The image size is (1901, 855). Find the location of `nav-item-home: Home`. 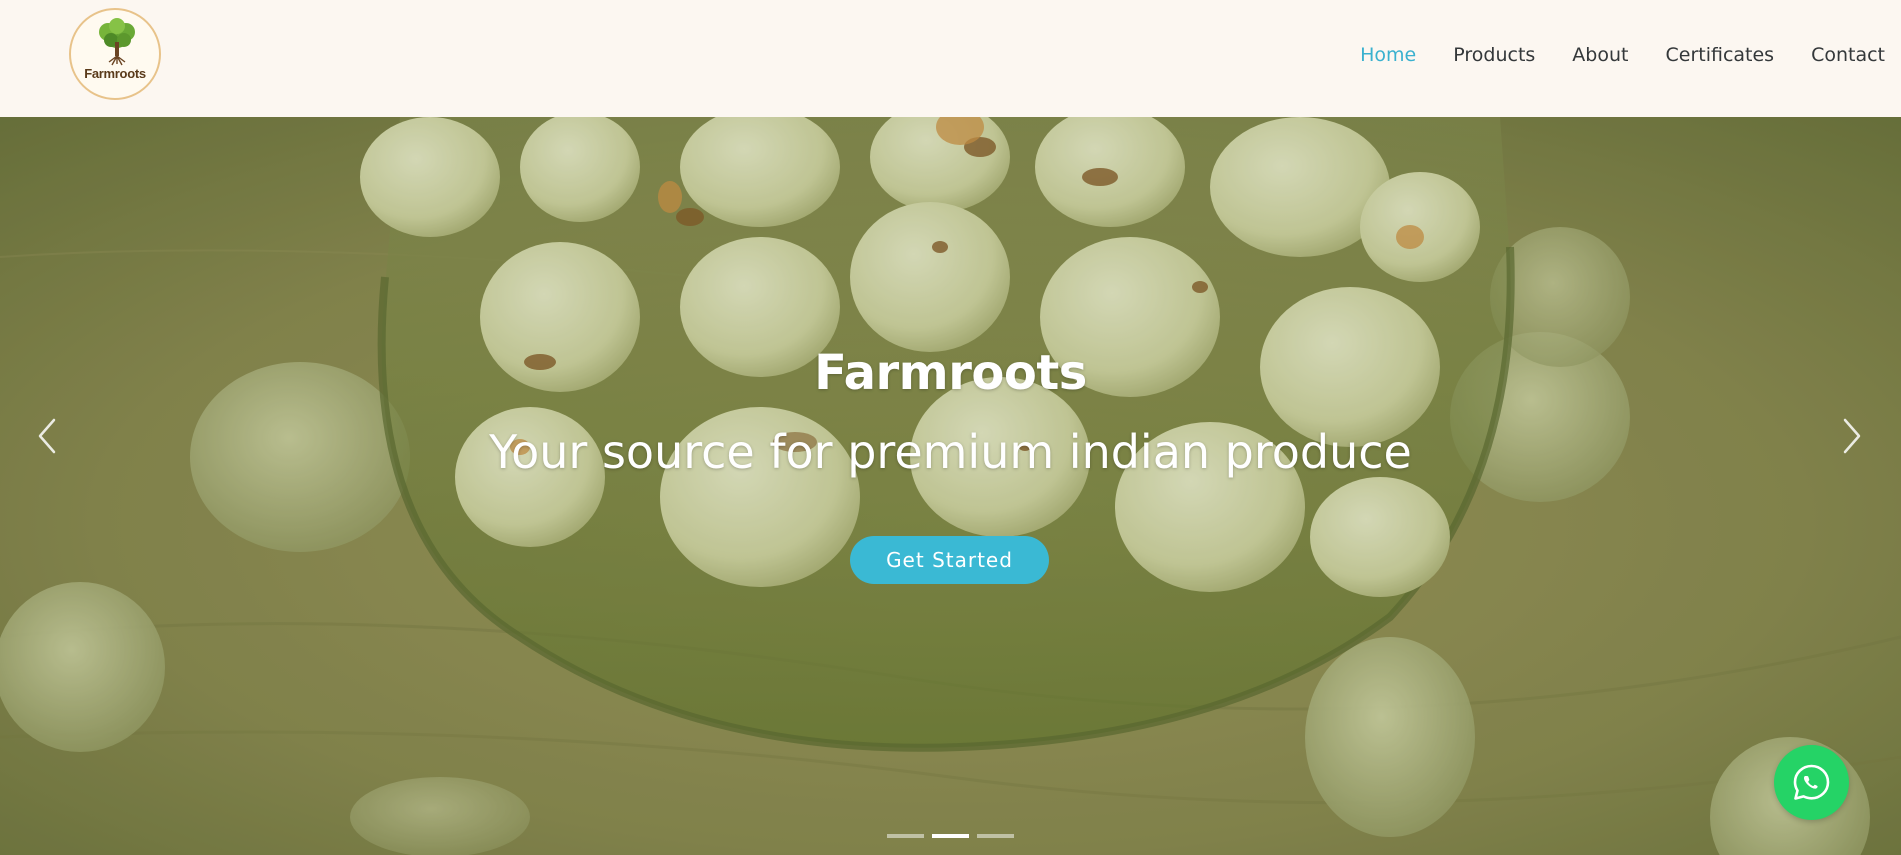

nav-item-home: Home is located at coordinates (1388, 55).